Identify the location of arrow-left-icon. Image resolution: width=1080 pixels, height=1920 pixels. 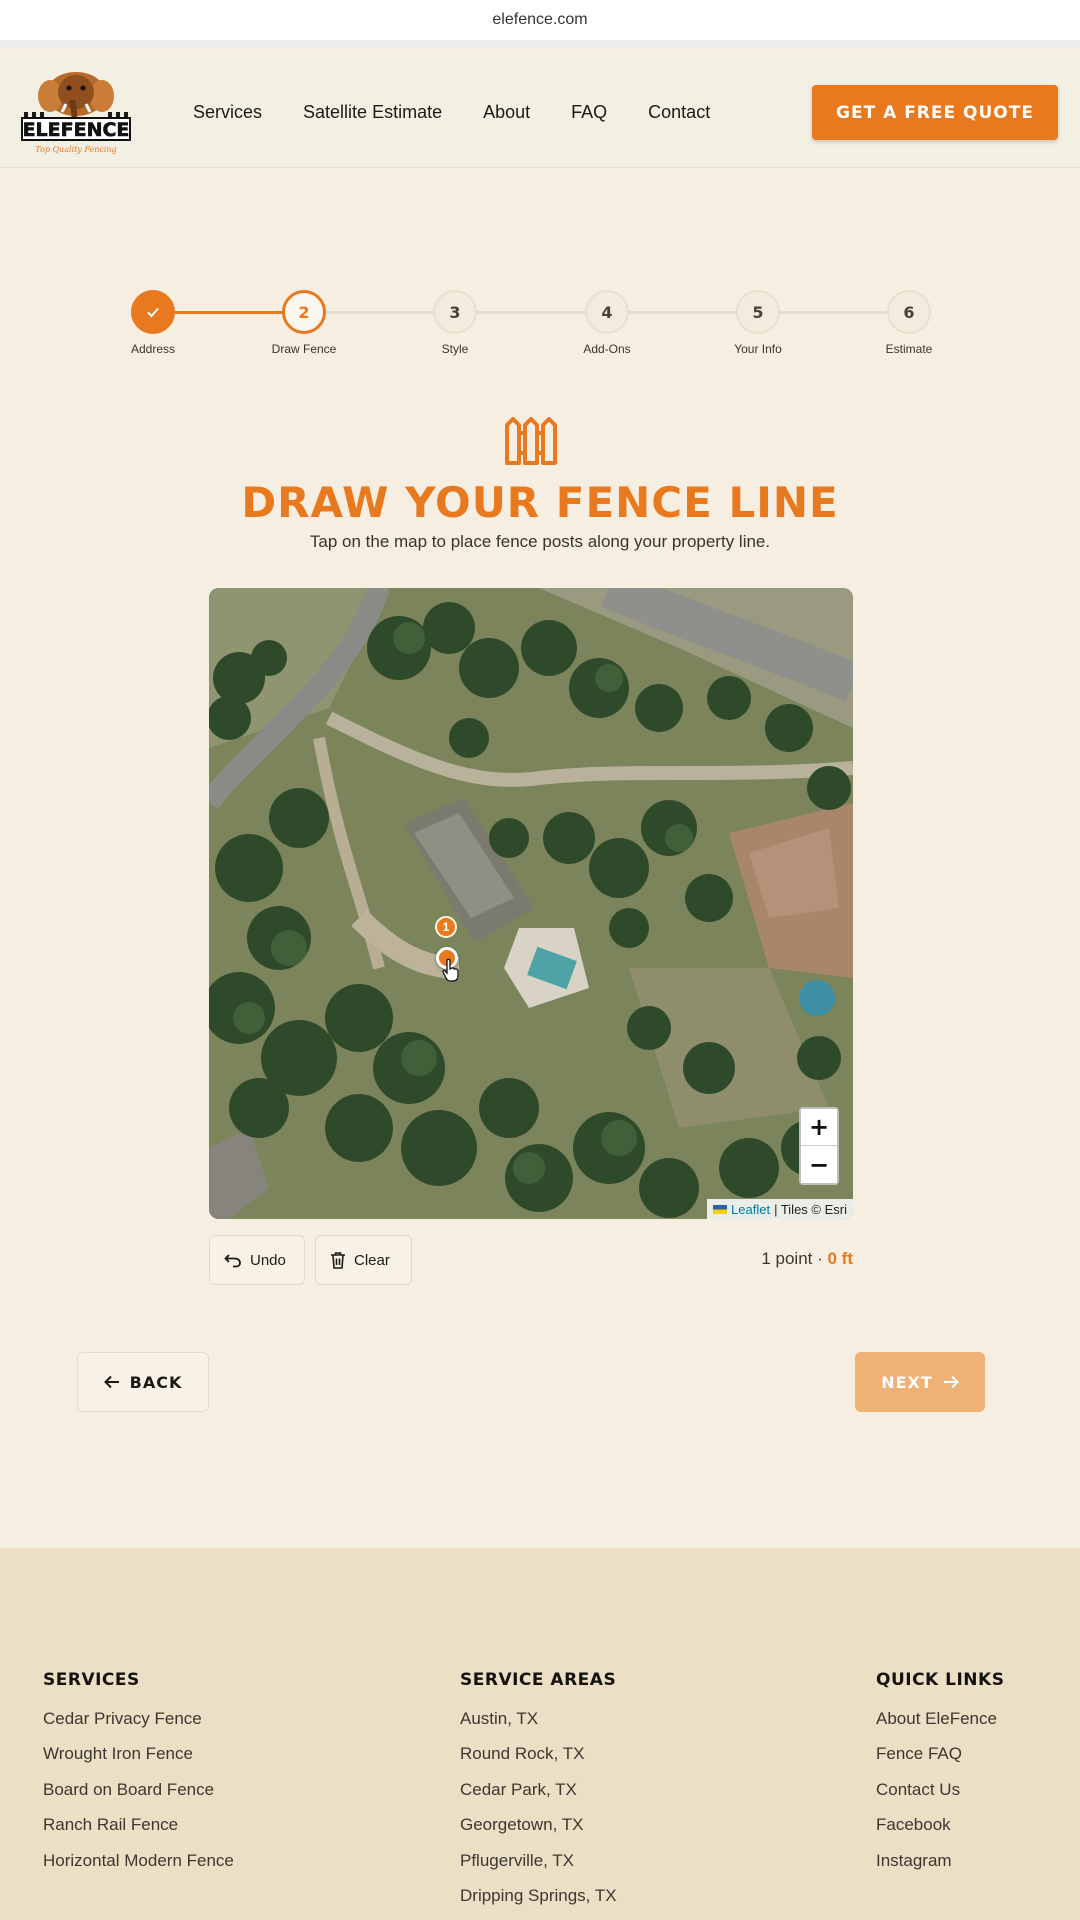
(111, 1382).